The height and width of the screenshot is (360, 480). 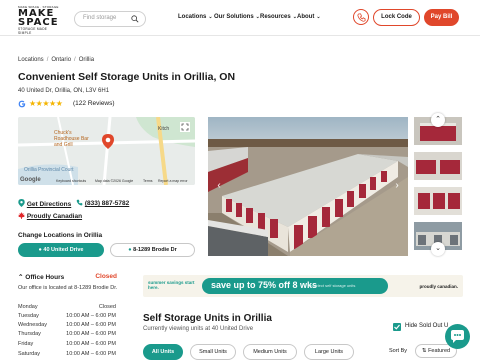 I want to click on facility-address: 40 United Dr, Orillia, ON, L3V 6H1, so click(x=64, y=91).